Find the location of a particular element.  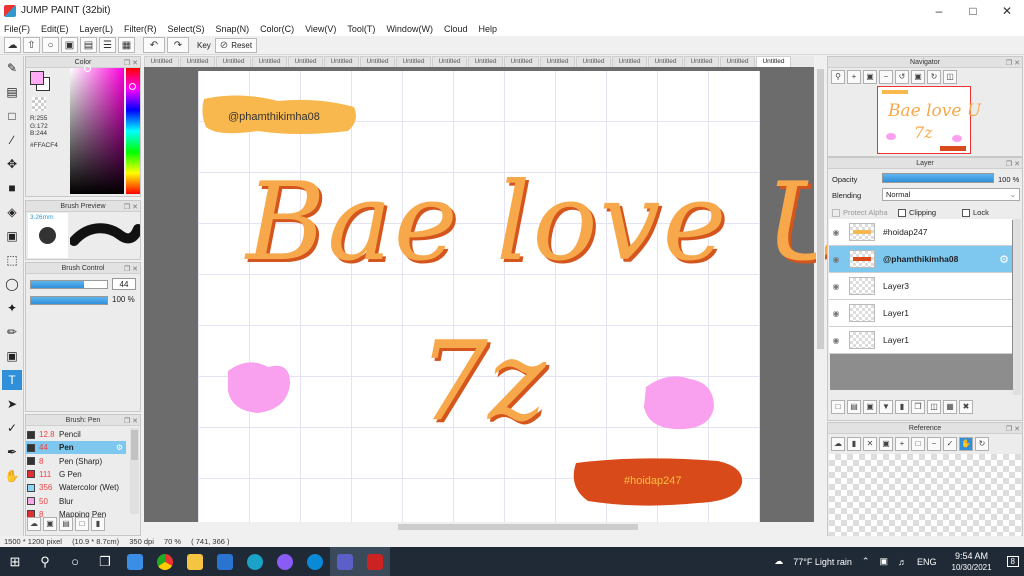

volume-icon: ♬ is located at coordinates (902, 562).